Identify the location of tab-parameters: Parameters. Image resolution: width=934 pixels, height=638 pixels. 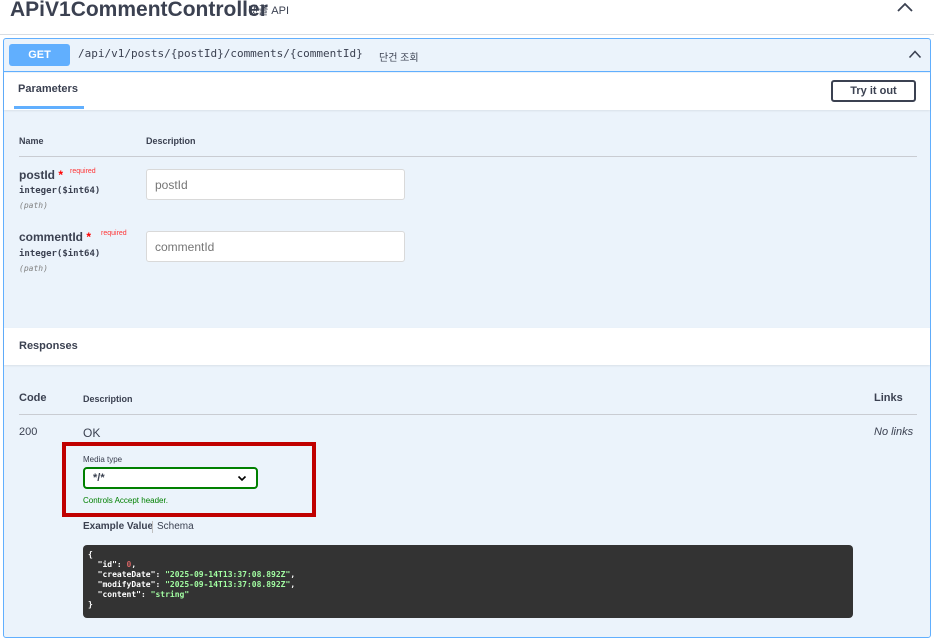
(48, 89).